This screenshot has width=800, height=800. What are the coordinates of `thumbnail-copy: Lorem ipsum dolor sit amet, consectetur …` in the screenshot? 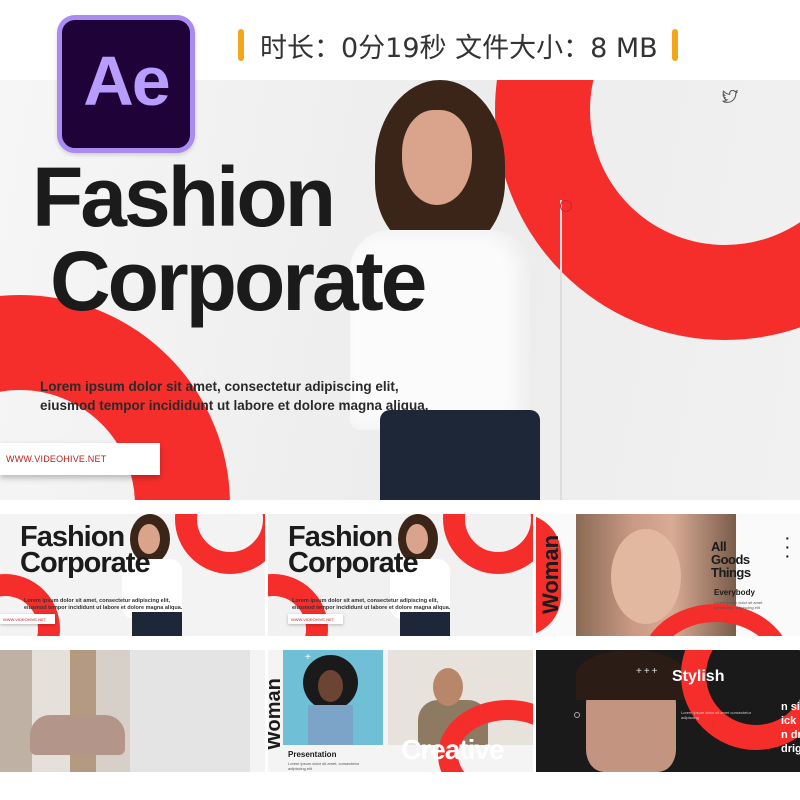 It's located at (324, 766).